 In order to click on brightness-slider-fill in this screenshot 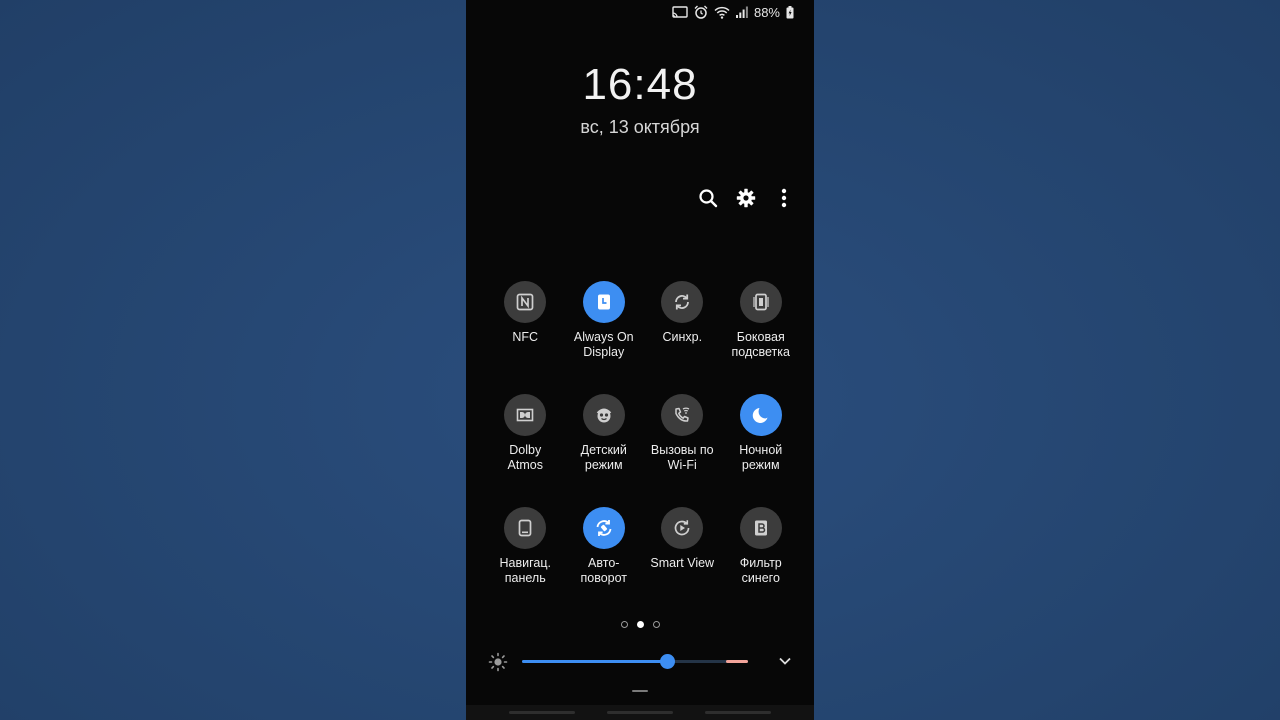, I will do `click(594, 661)`.